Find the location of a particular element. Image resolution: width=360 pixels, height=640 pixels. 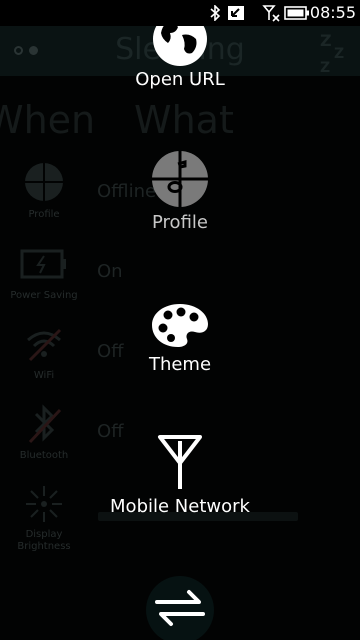

sleep-icon: Z Z Z is located at coordinates (334, 53).